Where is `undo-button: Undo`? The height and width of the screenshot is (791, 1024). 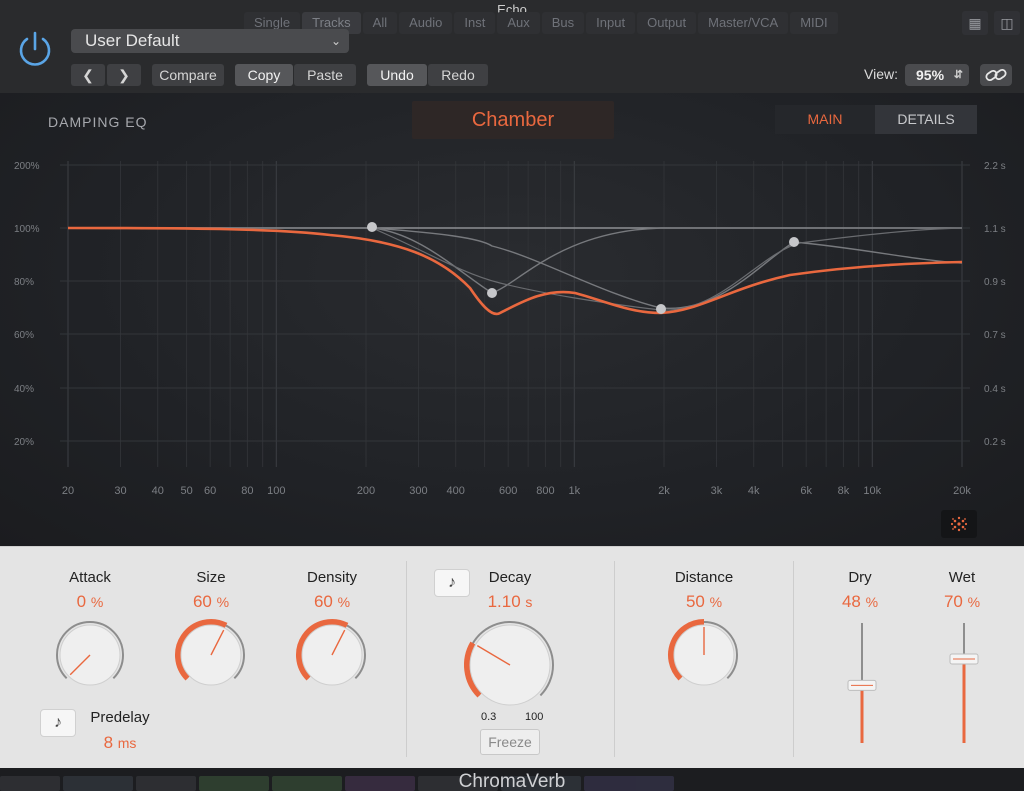 undo-button: Undo is located at coordinates (397, 75).